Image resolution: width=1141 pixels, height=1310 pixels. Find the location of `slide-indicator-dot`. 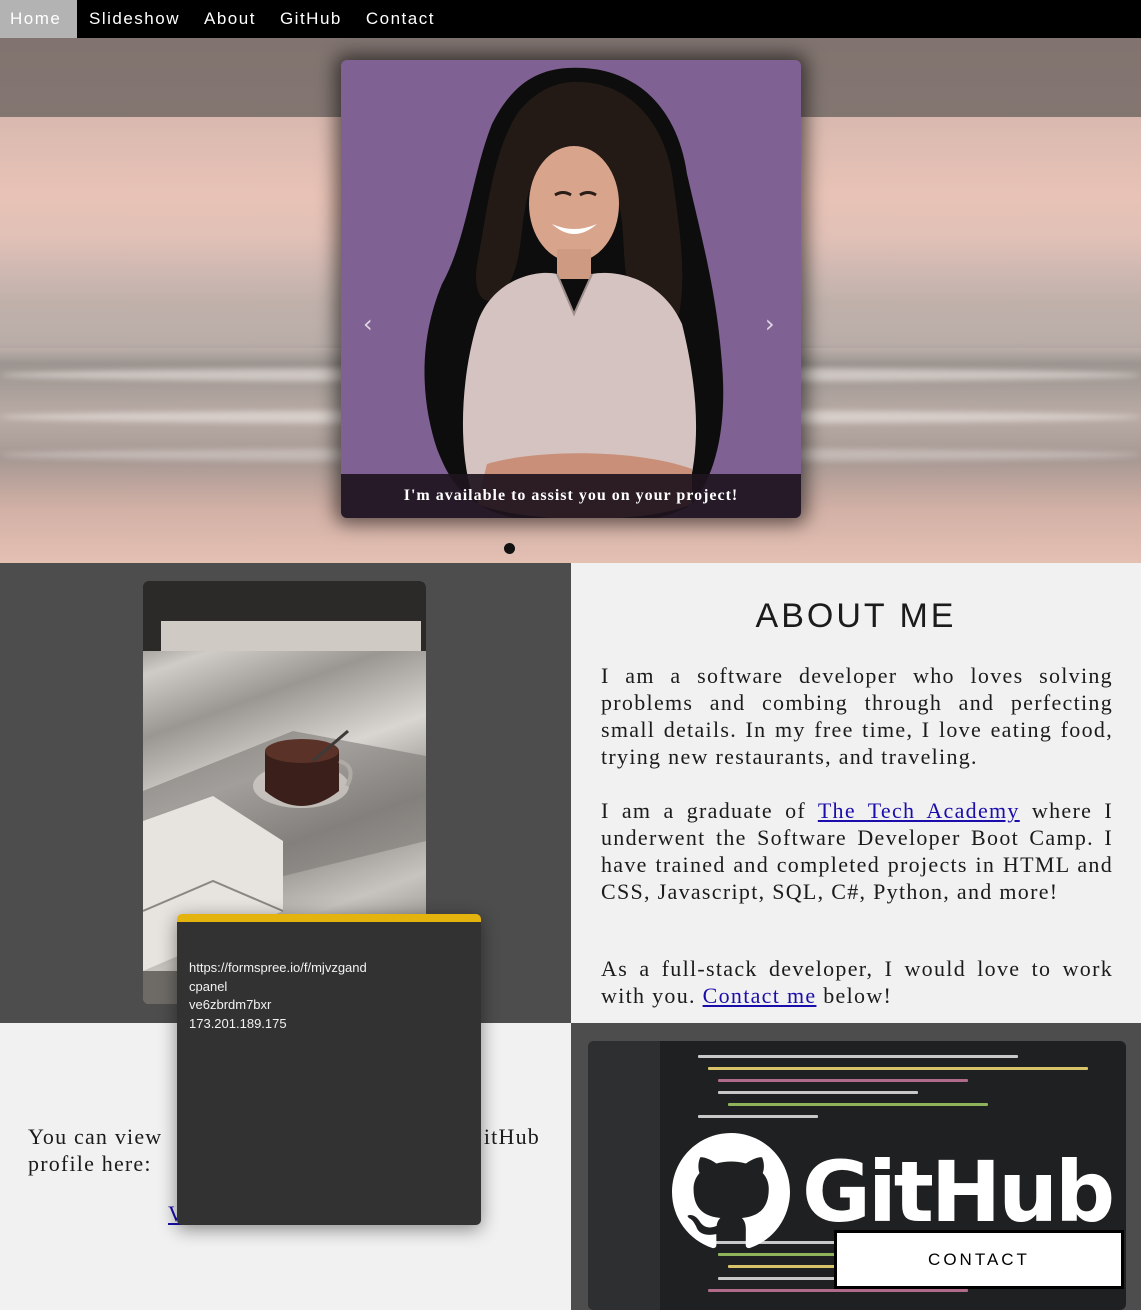

slide-indicator-dot is located at coordinates (509, 548).